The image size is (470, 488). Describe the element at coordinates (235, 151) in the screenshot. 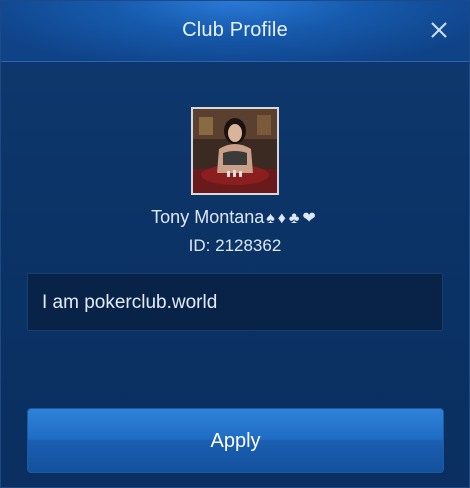

I see `avatar` at that location.